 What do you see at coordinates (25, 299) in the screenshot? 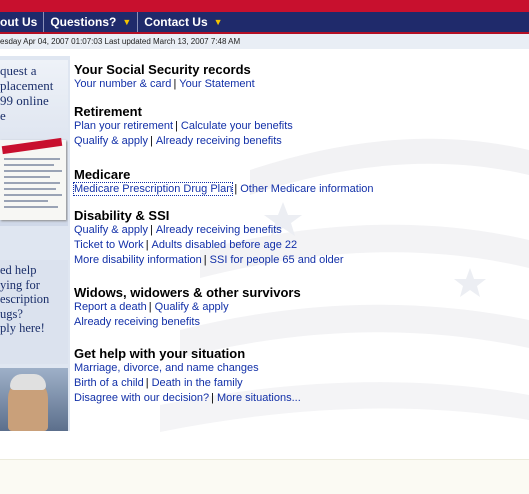
I see `promo2-line: escription` at bounding box center [25, 299].